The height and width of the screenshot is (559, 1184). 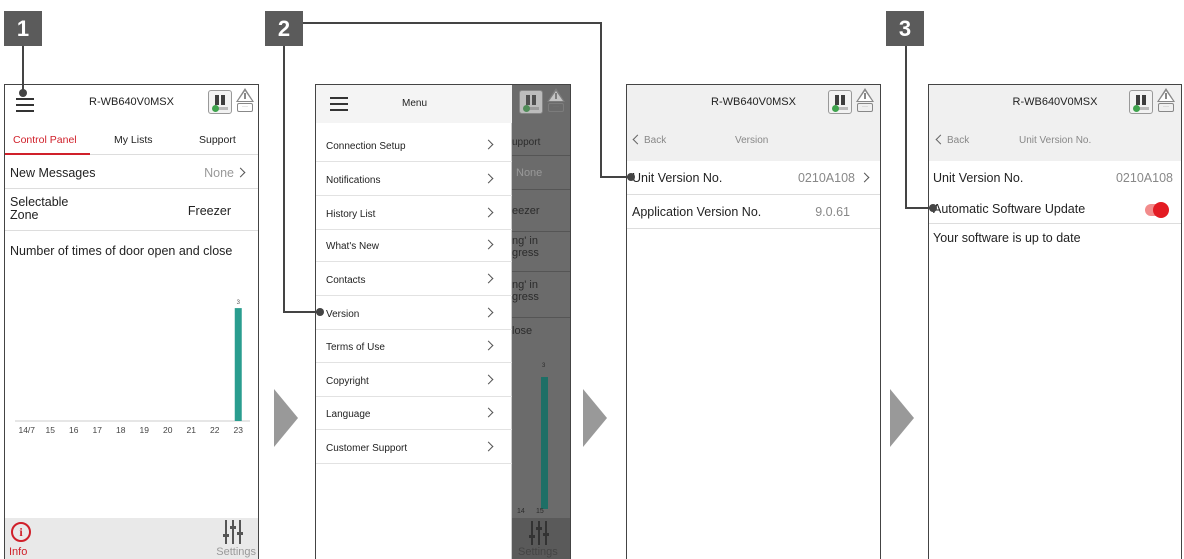 I want to click on chart-x-tick-label: 15, so click(x=51, y=430).